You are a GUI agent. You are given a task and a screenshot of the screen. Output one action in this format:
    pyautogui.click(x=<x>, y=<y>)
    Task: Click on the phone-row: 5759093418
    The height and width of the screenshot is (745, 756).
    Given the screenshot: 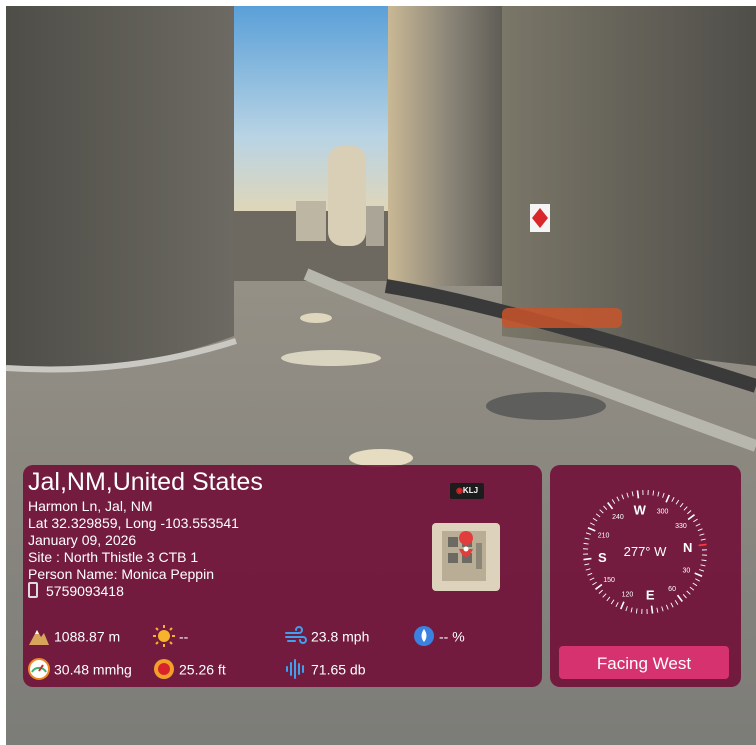 What is the action you would take?
    pyautogui.click(x=76, y=591)
    